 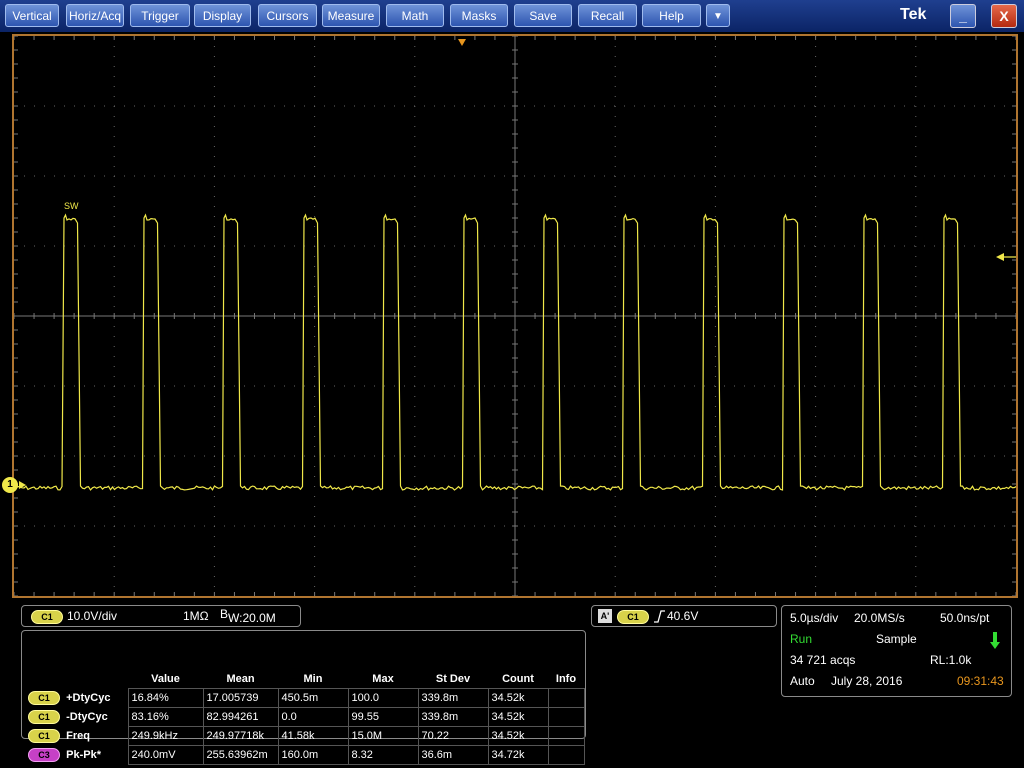 What do you see at coordinates (607, 15) in the screenshot?
I see `menu-recall: Recall` at bounding box center [607, 15].